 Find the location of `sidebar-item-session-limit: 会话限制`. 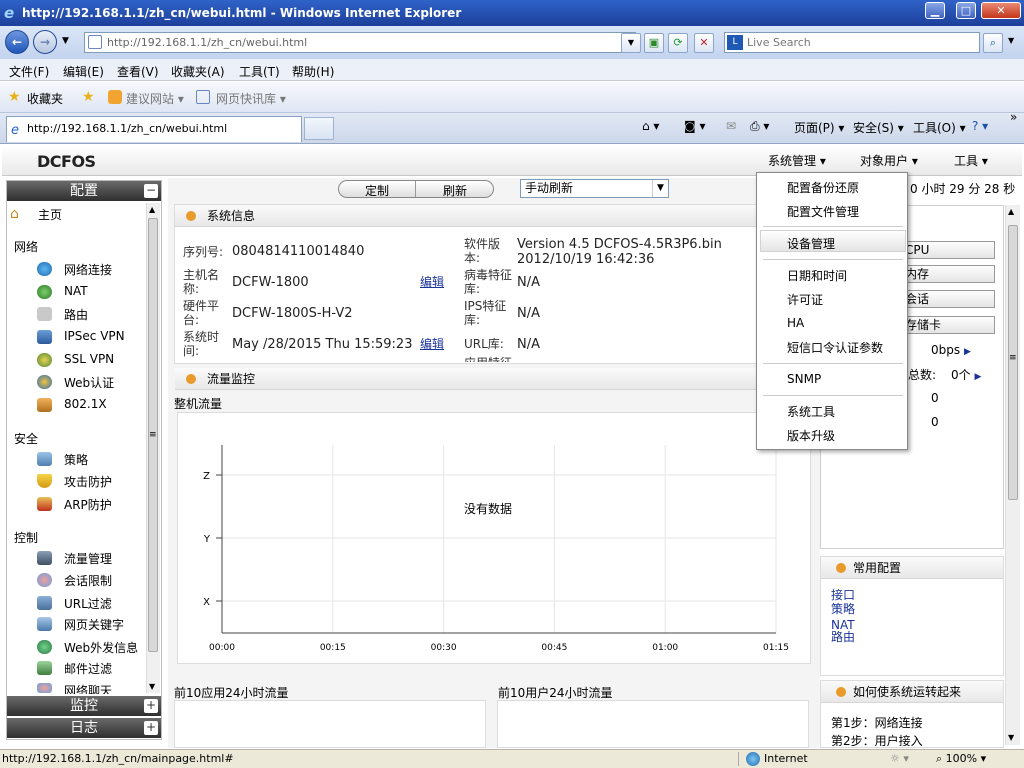

sidebar-item-session-limit: 会话限制 is located at coordinates (88, 580).